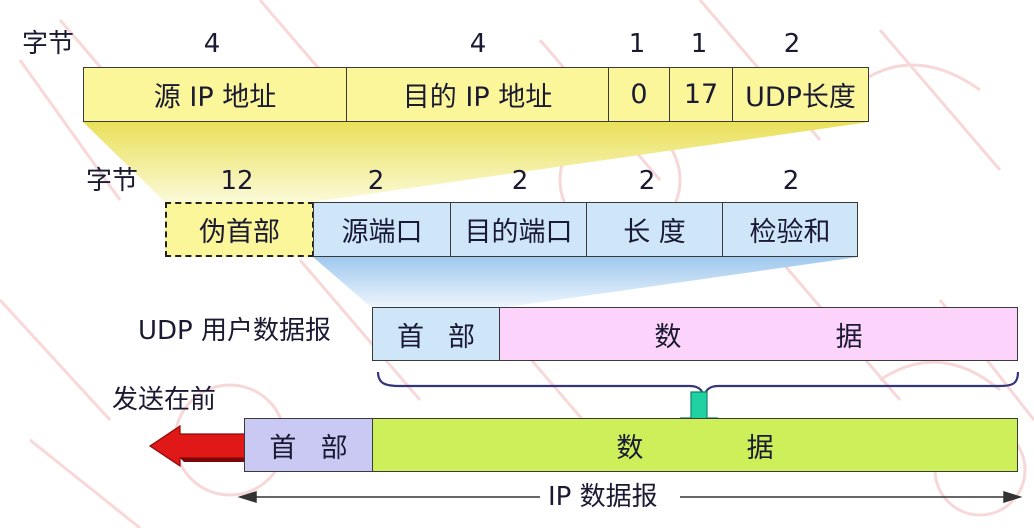  I want to click on udp-byte-count-1: 12, so click(237, 181).